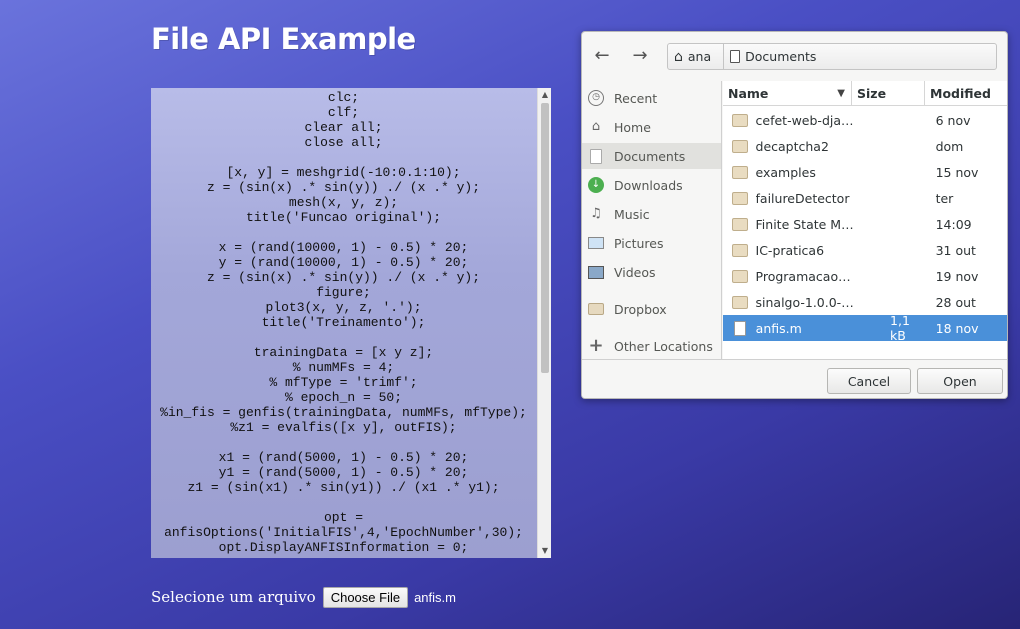 The width and height of the screenshot is (1020, 629). I want to click on pictures-icon, so click(596, 243).